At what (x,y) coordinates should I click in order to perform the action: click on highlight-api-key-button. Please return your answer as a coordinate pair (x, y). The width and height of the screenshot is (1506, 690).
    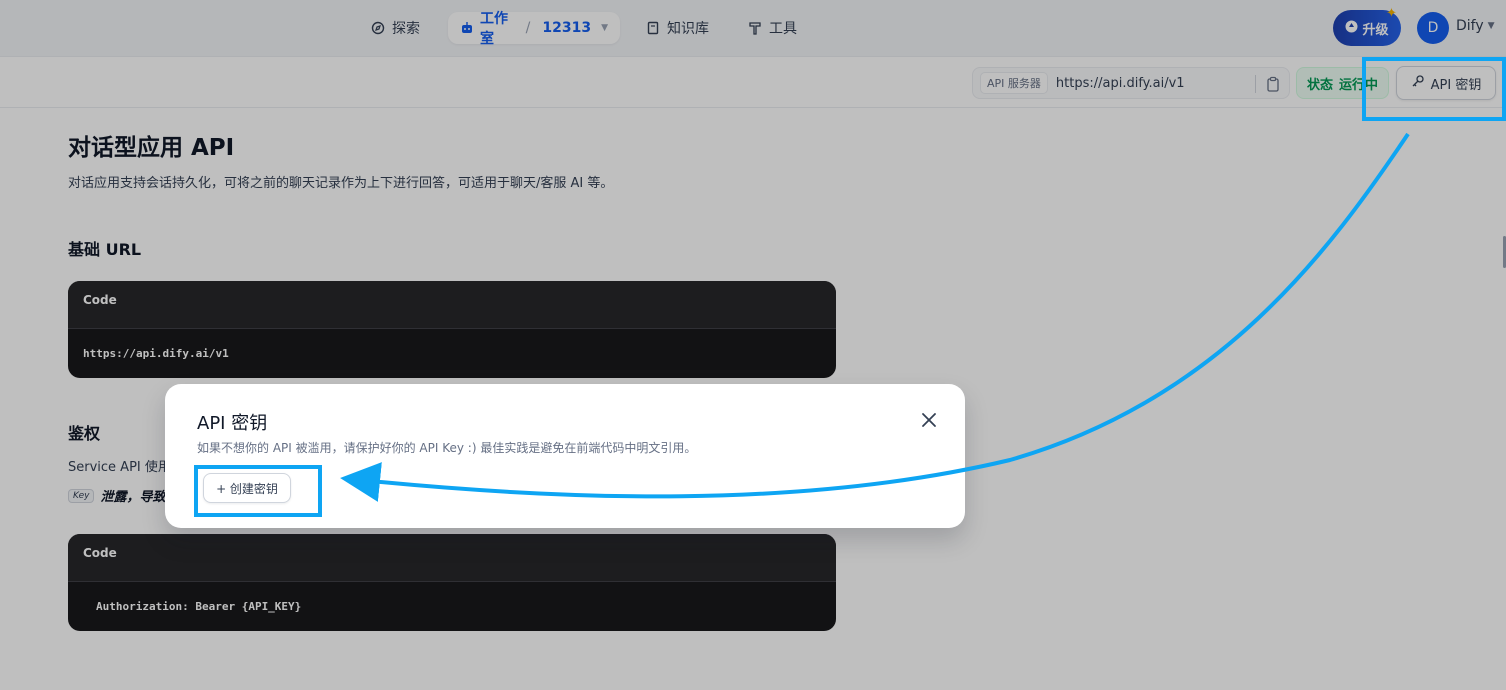
    Looking at the image, I should click on (1434, 89).